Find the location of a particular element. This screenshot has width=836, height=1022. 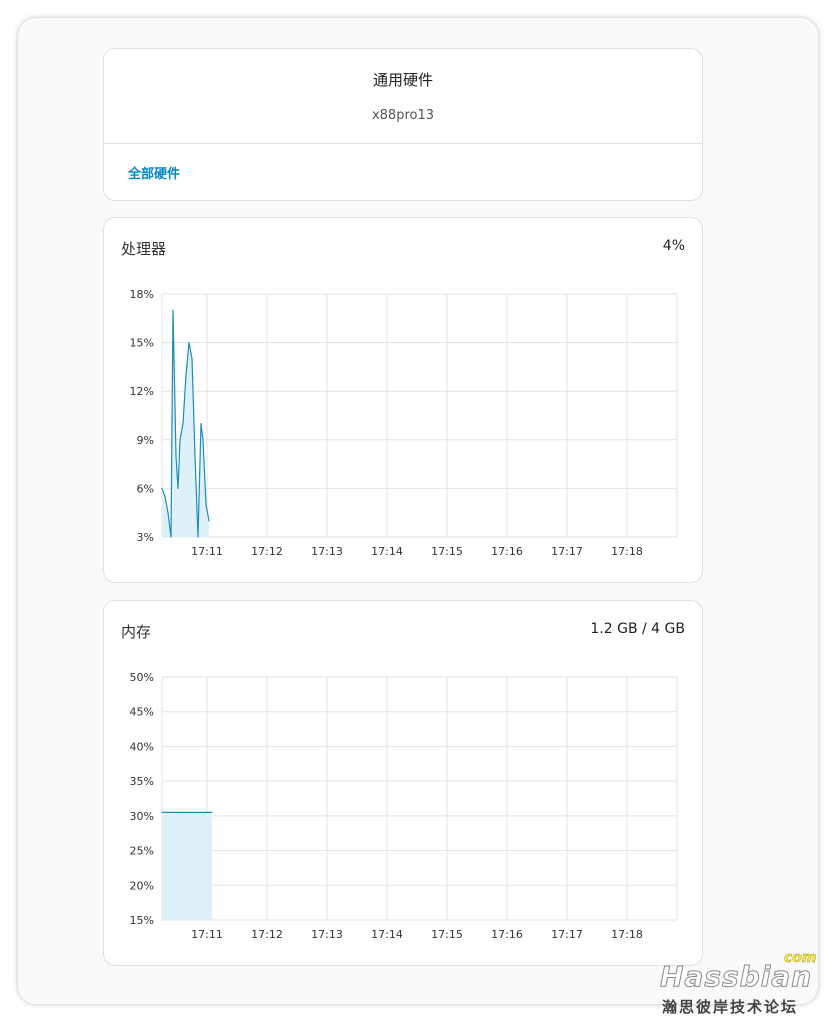

memory-x-tick-label: 17:12 is located at coordinates (267, 934).